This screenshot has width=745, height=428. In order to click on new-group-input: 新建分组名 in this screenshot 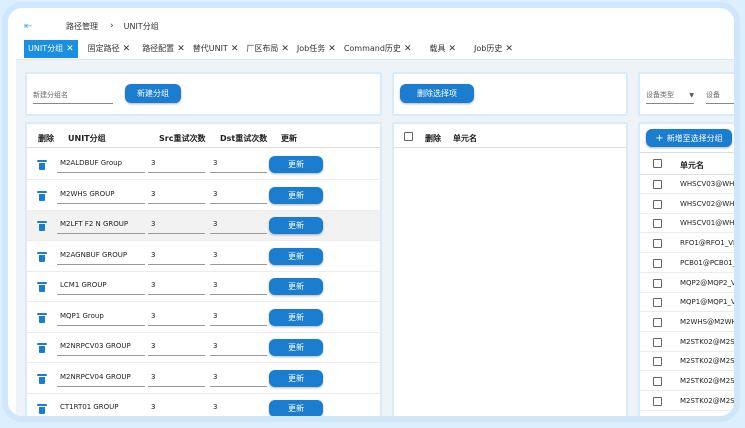, I will do `click(73, 97)`.